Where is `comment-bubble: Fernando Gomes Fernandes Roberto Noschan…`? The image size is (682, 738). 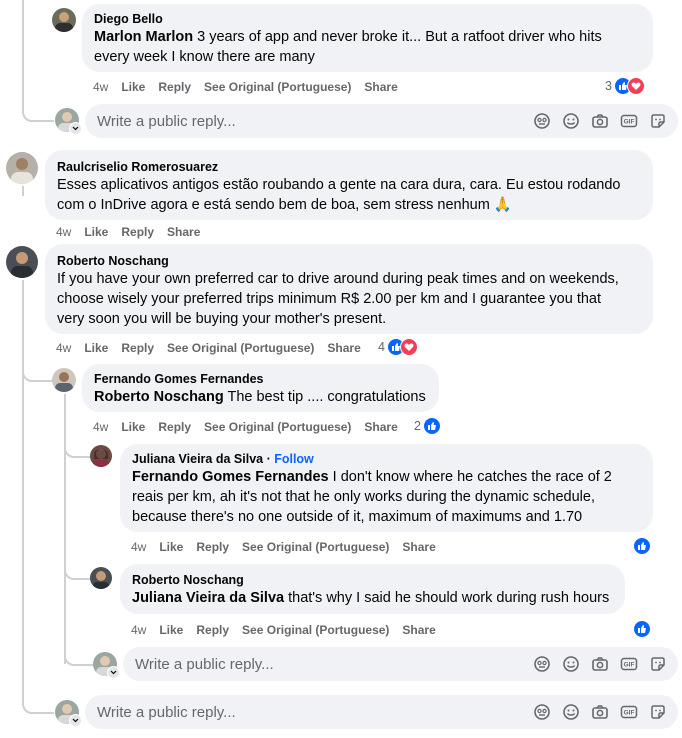 comment-bubble: Fernando Gomes Fernandes Roberto Noschan… is located at coordinates (260, 388).